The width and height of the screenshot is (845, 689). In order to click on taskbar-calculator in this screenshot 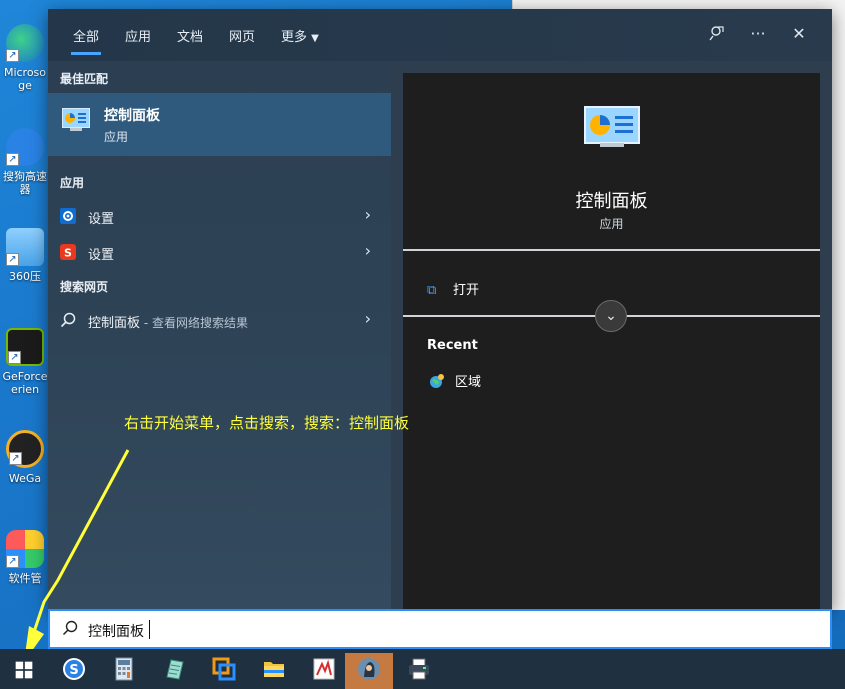, I will do `click(124, 671)`.